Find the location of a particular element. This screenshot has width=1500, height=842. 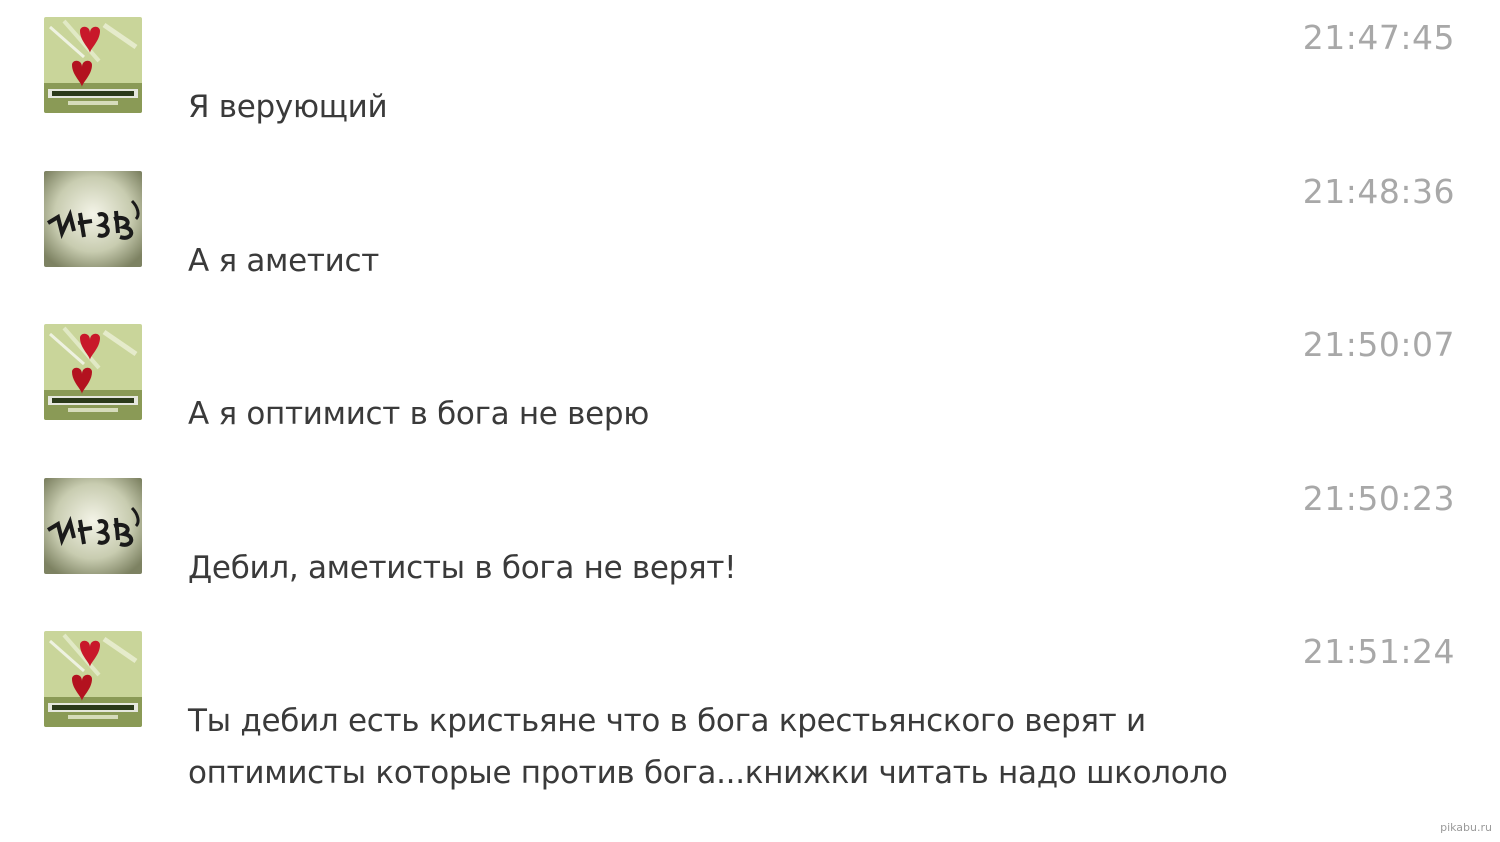

message-timestamp: 21:51:24 is located at coordinates (1378, 651).